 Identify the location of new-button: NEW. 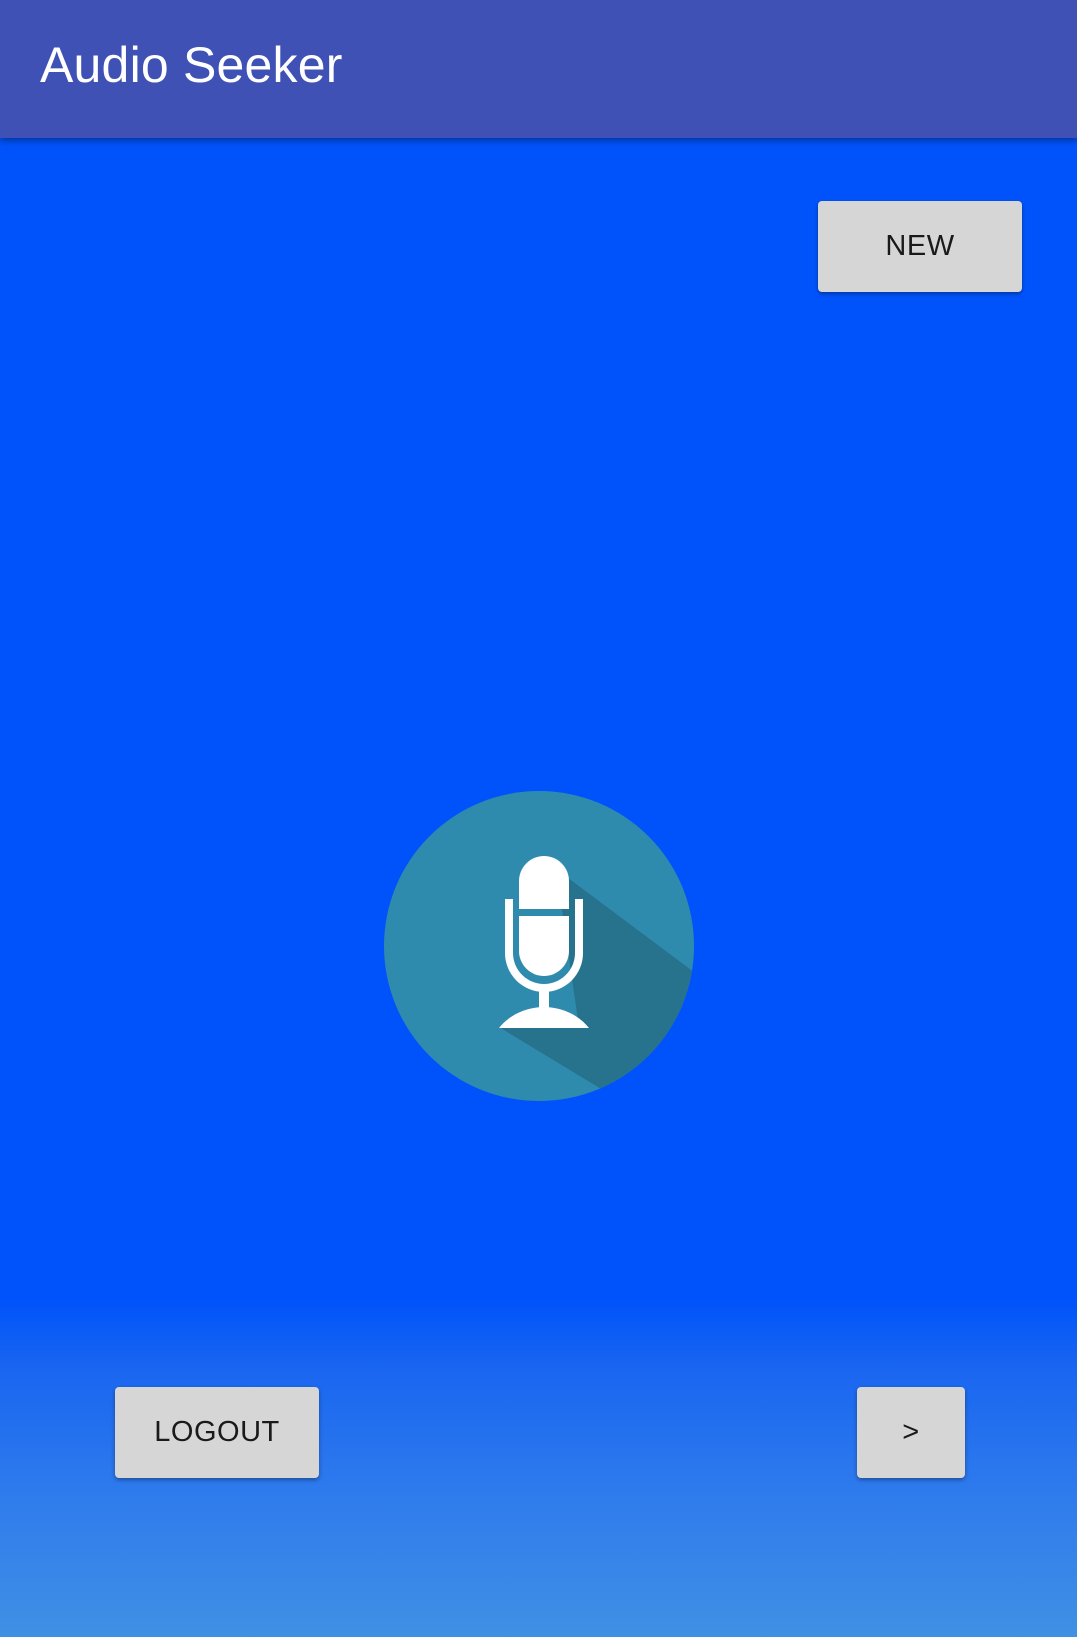
(920, 246).